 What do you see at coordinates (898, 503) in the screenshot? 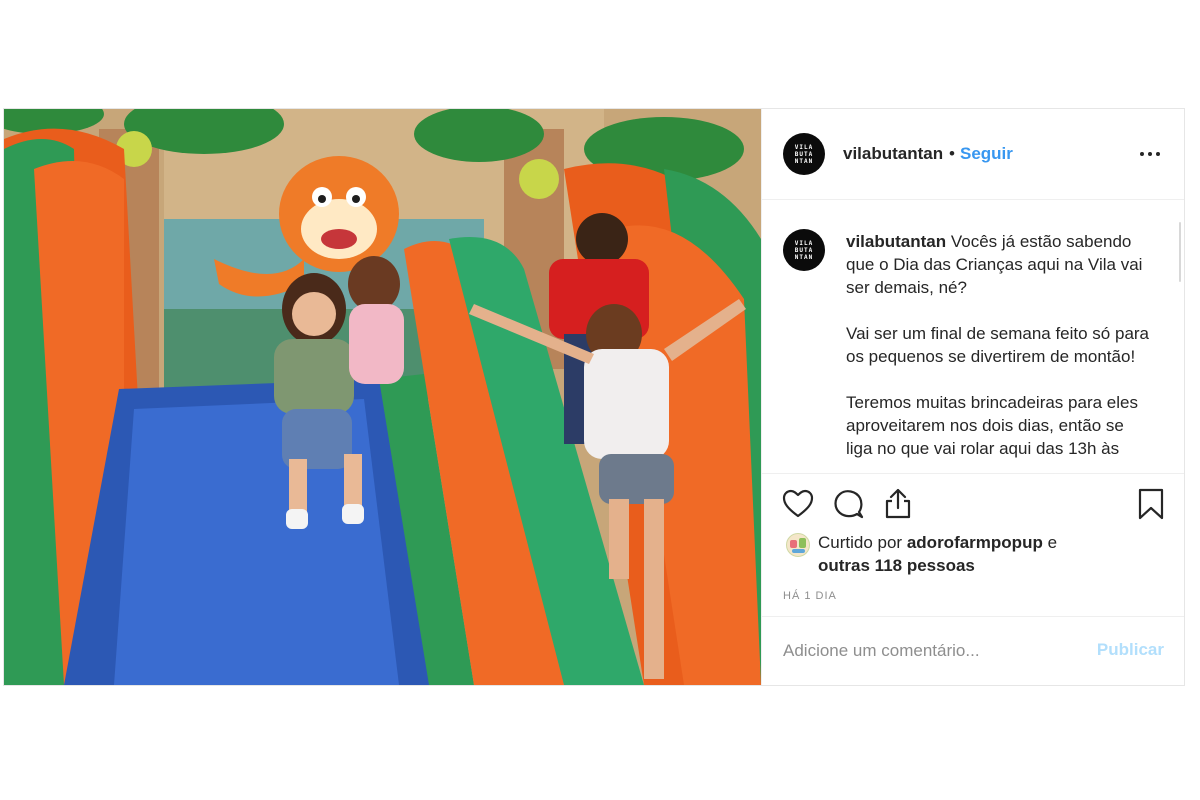
I see `share-icon` at bounding box center [898, 503].